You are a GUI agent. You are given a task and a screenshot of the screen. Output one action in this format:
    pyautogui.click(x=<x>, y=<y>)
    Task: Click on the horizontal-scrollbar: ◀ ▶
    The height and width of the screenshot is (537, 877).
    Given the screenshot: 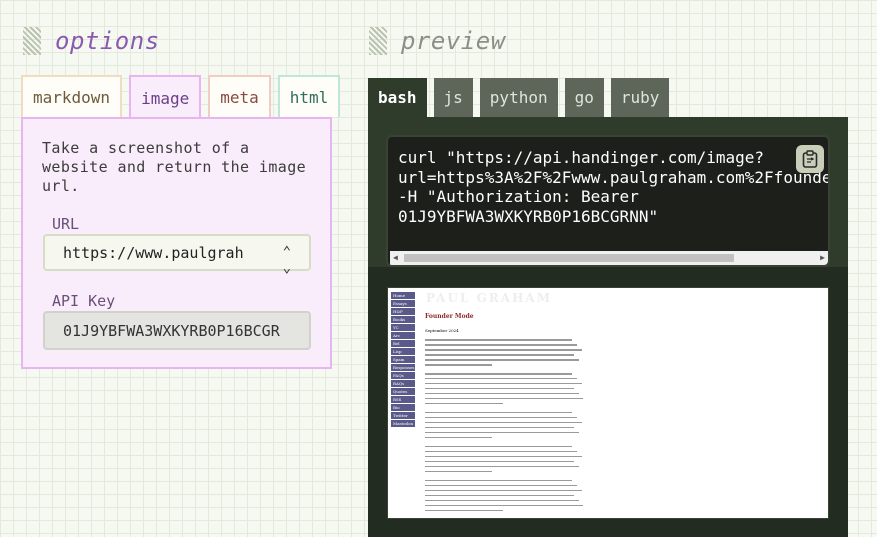 What is the action you would take?
    pyautogui.click(x=609, y=258)
    